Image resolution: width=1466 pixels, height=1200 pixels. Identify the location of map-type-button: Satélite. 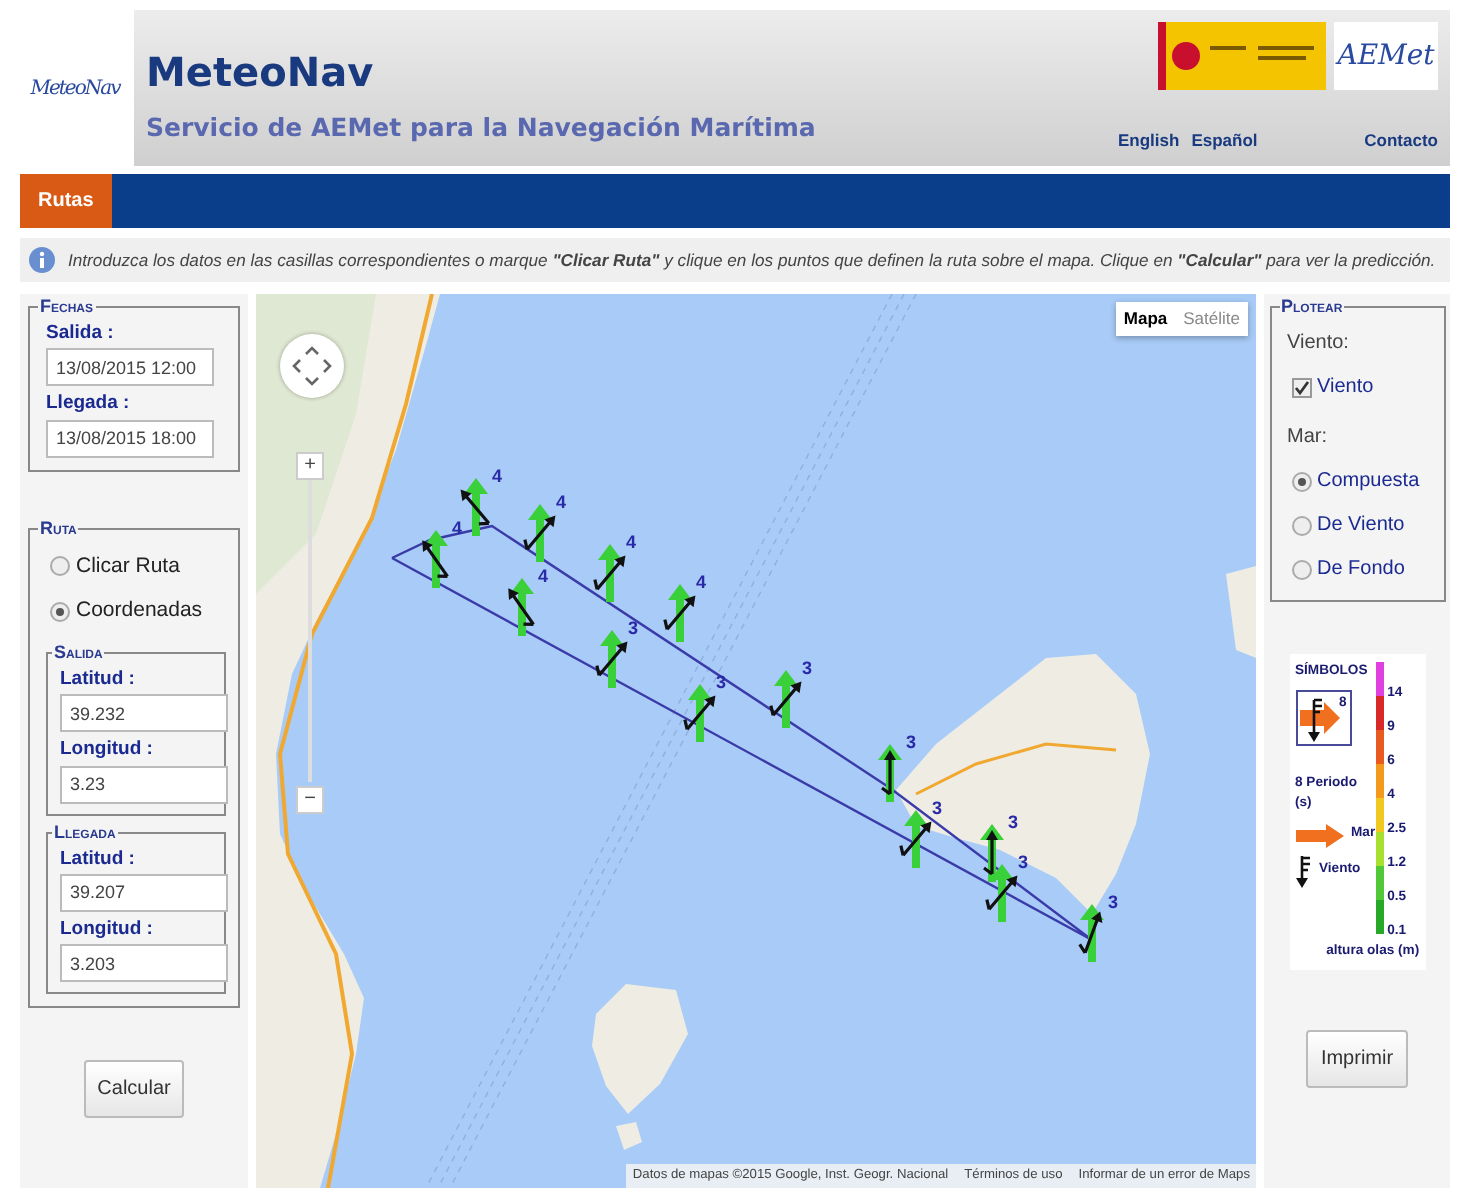
(1211, 319).